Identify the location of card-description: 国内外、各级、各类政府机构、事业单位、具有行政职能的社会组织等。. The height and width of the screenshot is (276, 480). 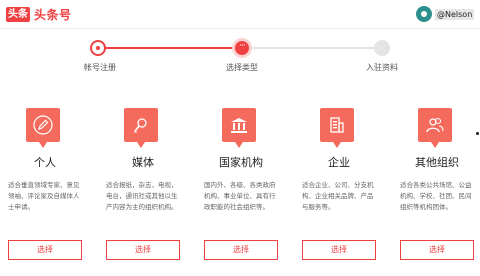
(240, 196).